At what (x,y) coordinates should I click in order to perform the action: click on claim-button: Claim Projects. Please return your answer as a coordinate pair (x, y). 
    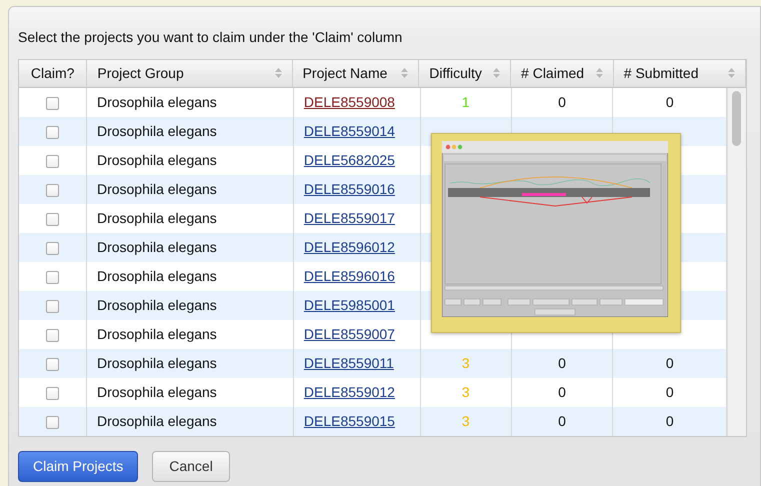
    Looking at the image, I should click on (78, 466).